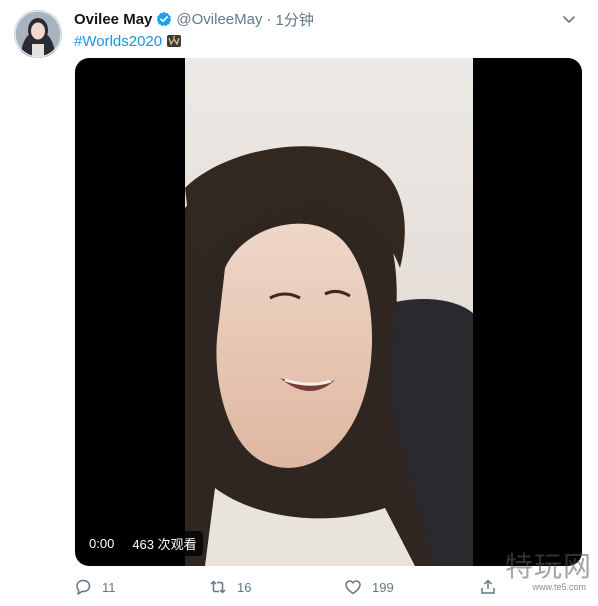  I want to click on tweet-actions: 11 16 199, so click(294, 587).